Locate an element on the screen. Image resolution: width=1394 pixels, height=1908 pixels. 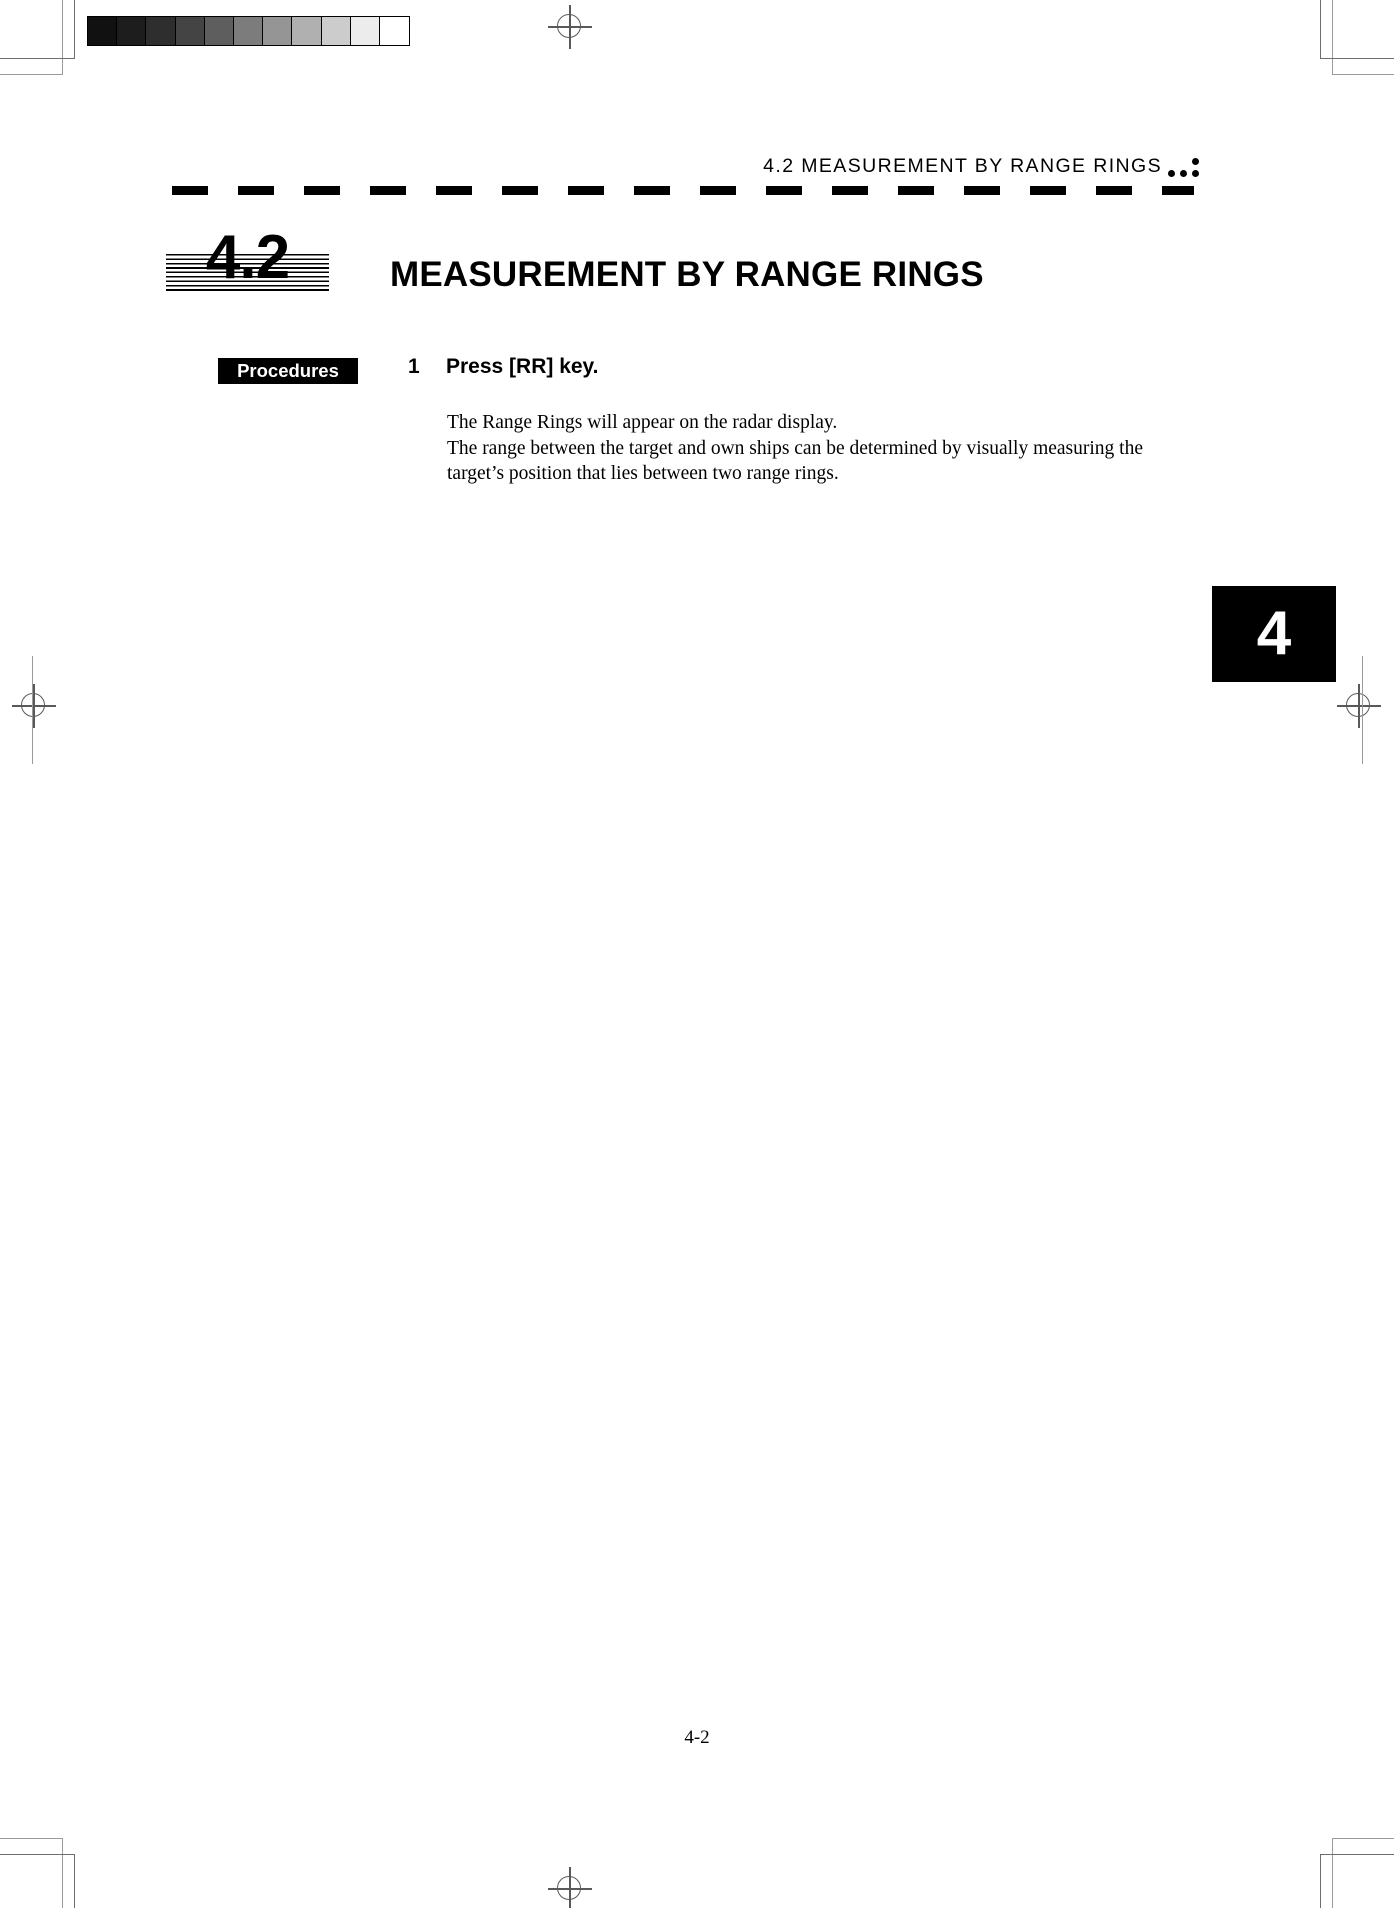
chapter-thumb-tab: 4 is located at coordinates (1274, 634).